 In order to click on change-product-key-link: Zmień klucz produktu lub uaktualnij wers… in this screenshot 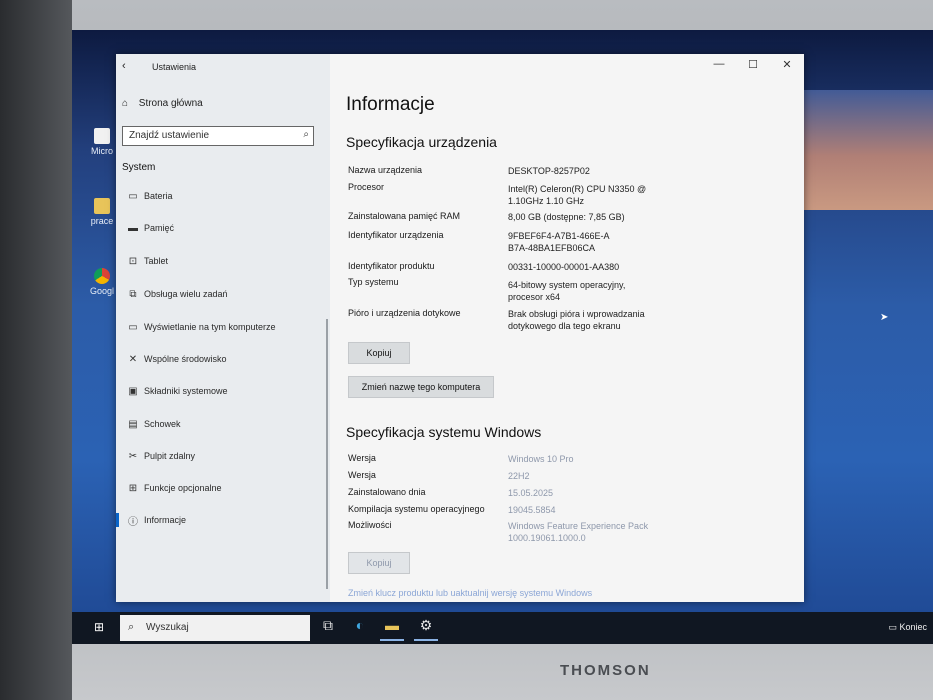, I will do `click(470, 593)`.